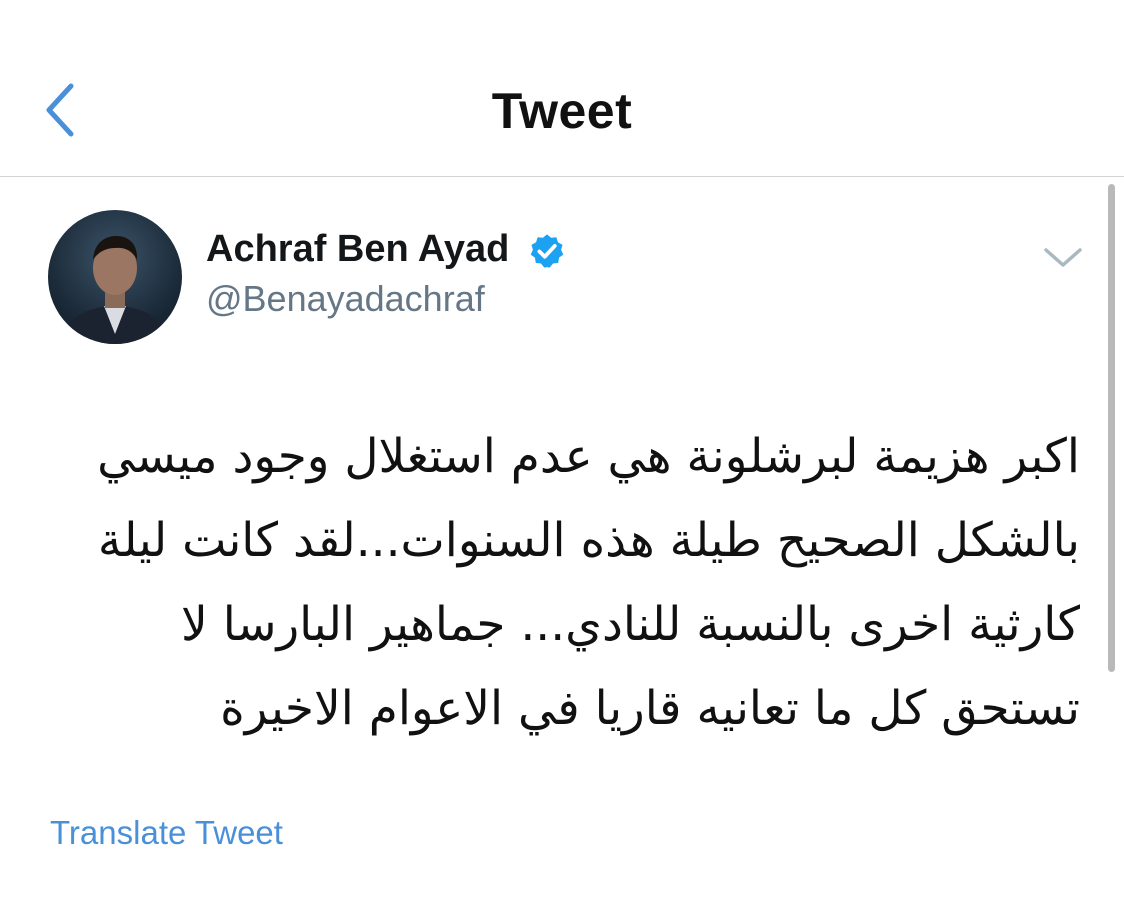 The width and height of the screenshot is (1124, 900). Describe the element at coordinates (115, 290) in the screenshot. I see `profile-photo` at that location.